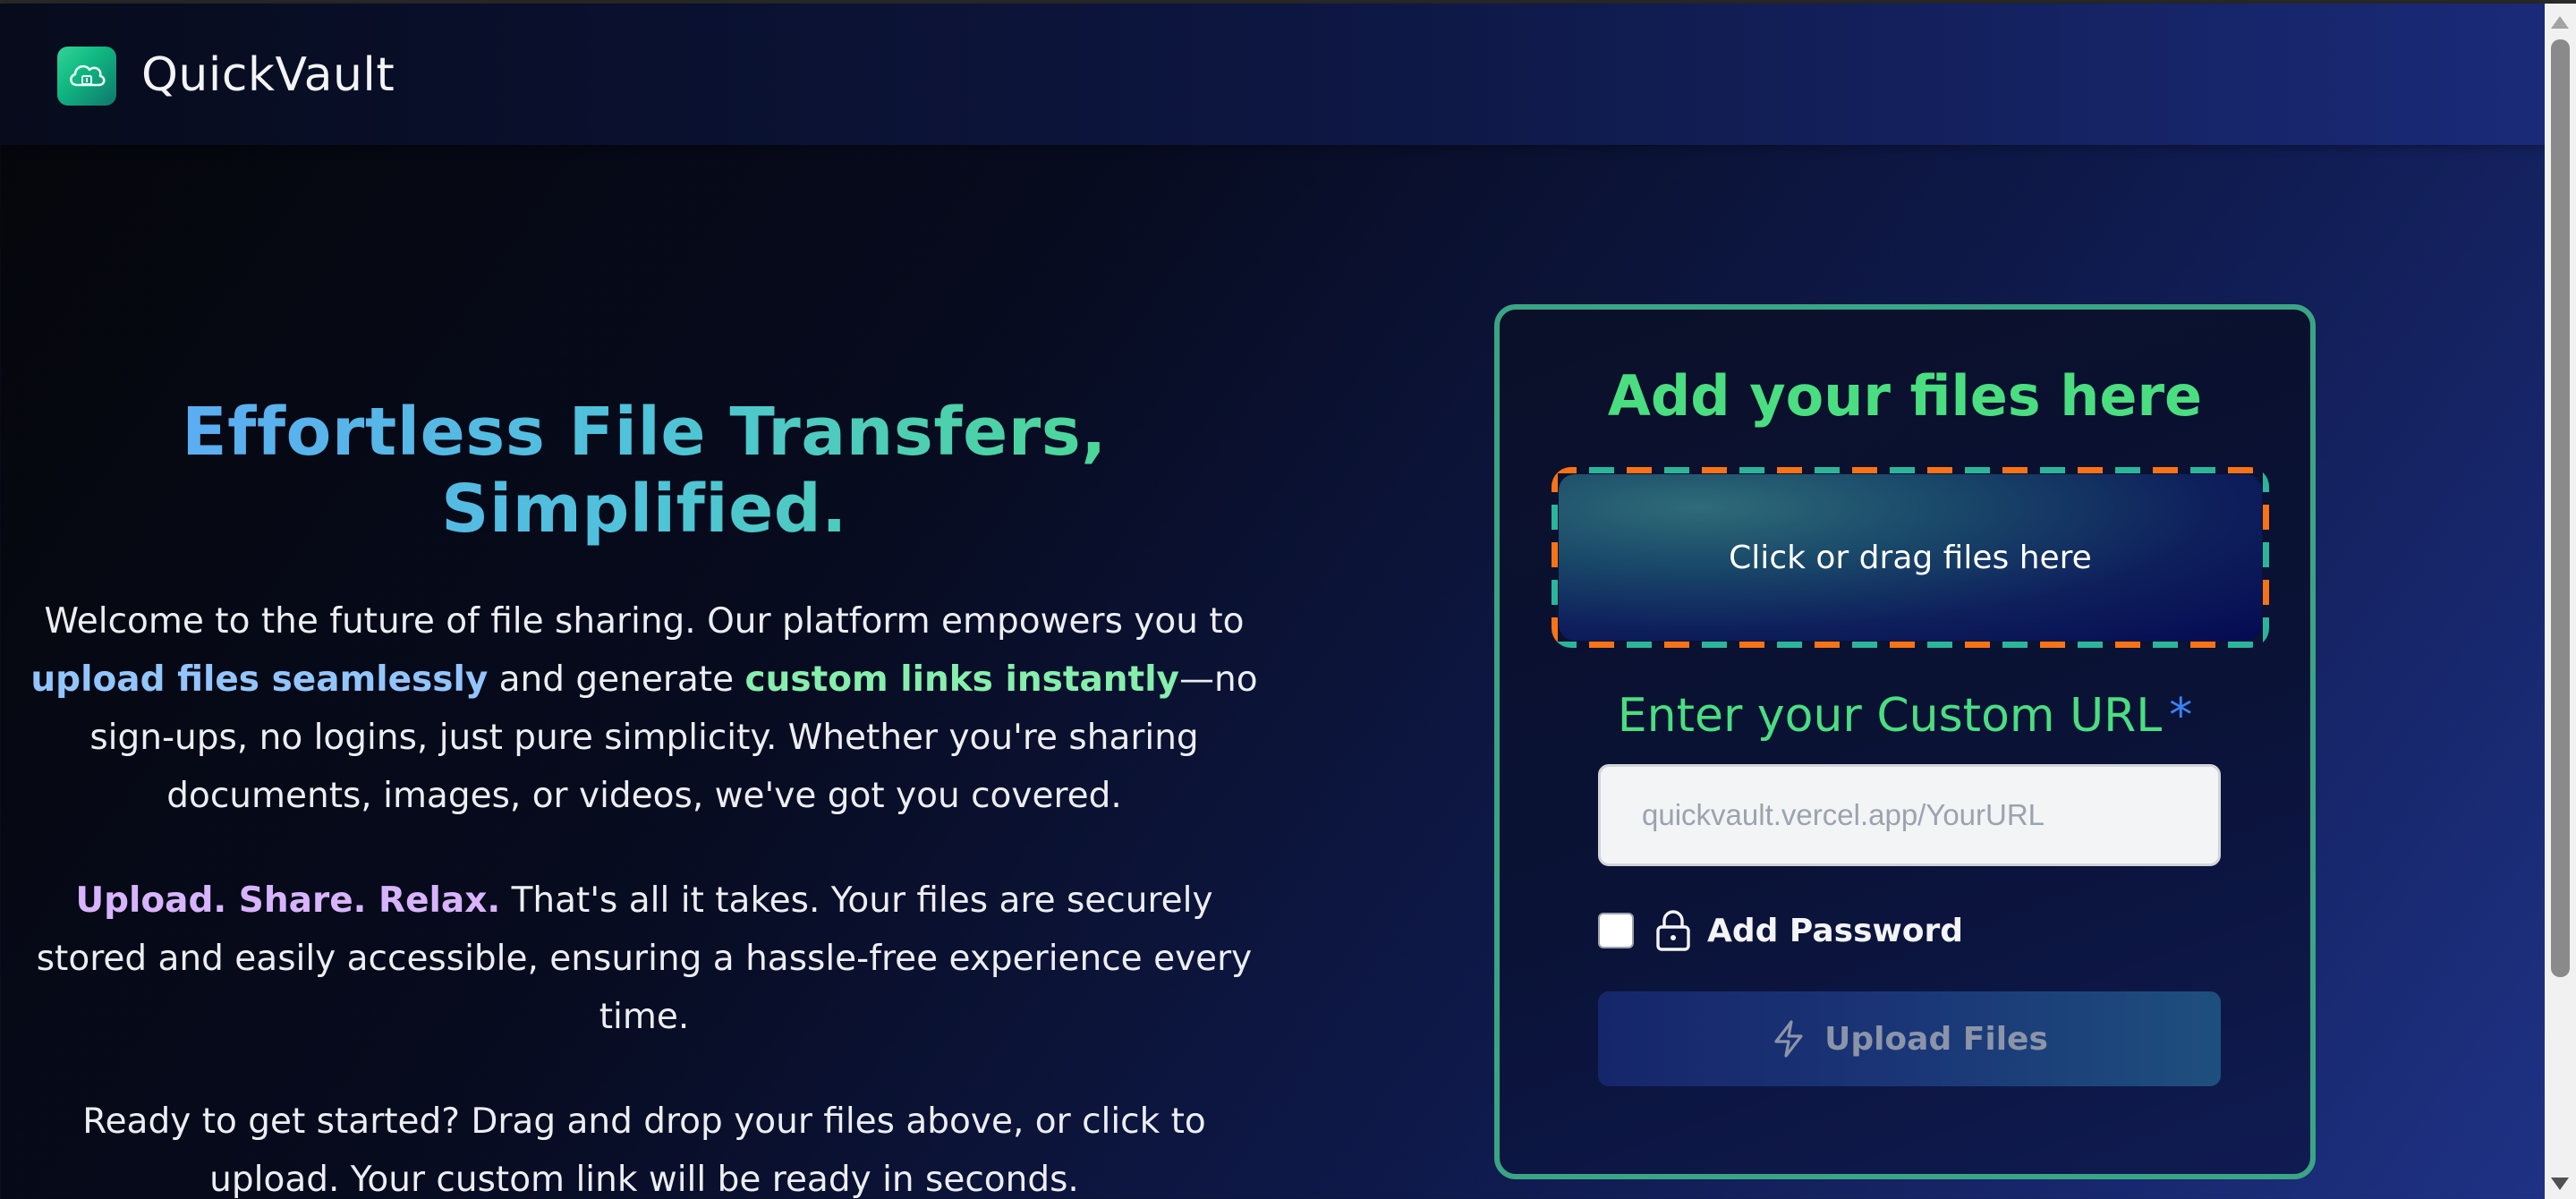 The width and height of the screenshot is (2576, 1199). I want to click on add-password-label: Add Password, so click(1835, 931).